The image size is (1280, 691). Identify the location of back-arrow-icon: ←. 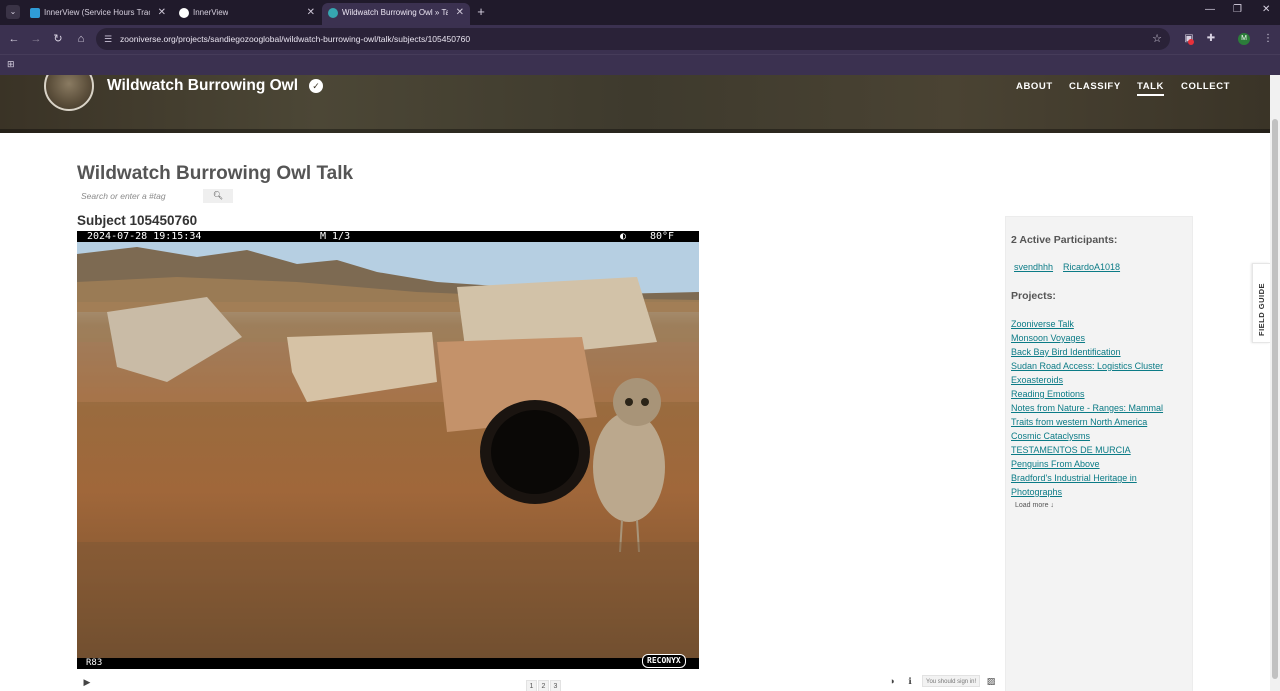
(14, 39).